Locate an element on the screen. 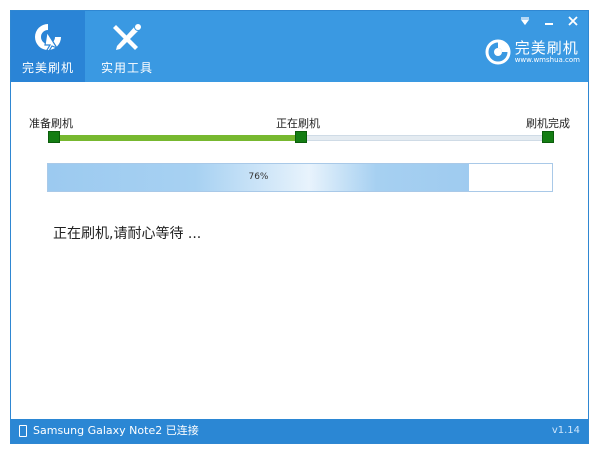  step-labels: 准备刷机 正在刷机 刷机完成 is located at coordinates (299, 122).